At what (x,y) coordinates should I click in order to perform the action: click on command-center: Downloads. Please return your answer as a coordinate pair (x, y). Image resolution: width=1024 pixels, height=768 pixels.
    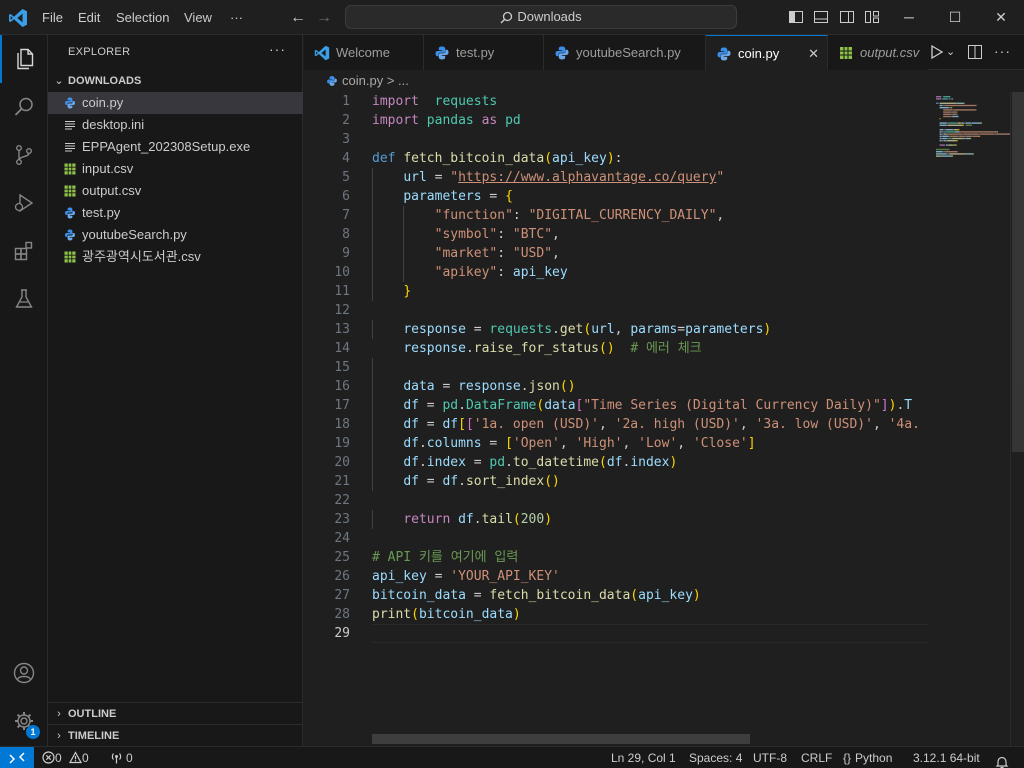
    Looking at the image, I should click on (541, 17).